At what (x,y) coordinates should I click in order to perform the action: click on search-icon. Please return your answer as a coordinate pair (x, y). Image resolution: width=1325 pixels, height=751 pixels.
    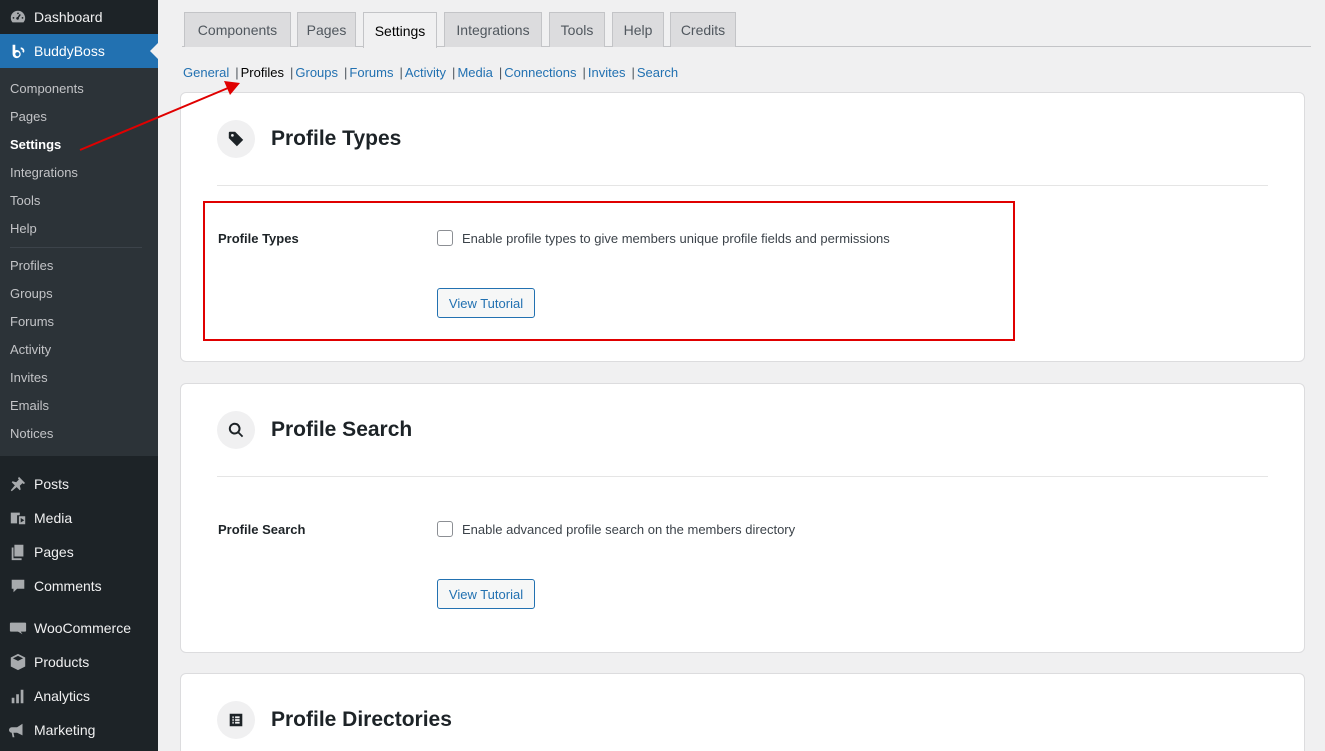
    Looking at the image, I should click on (236, 430).